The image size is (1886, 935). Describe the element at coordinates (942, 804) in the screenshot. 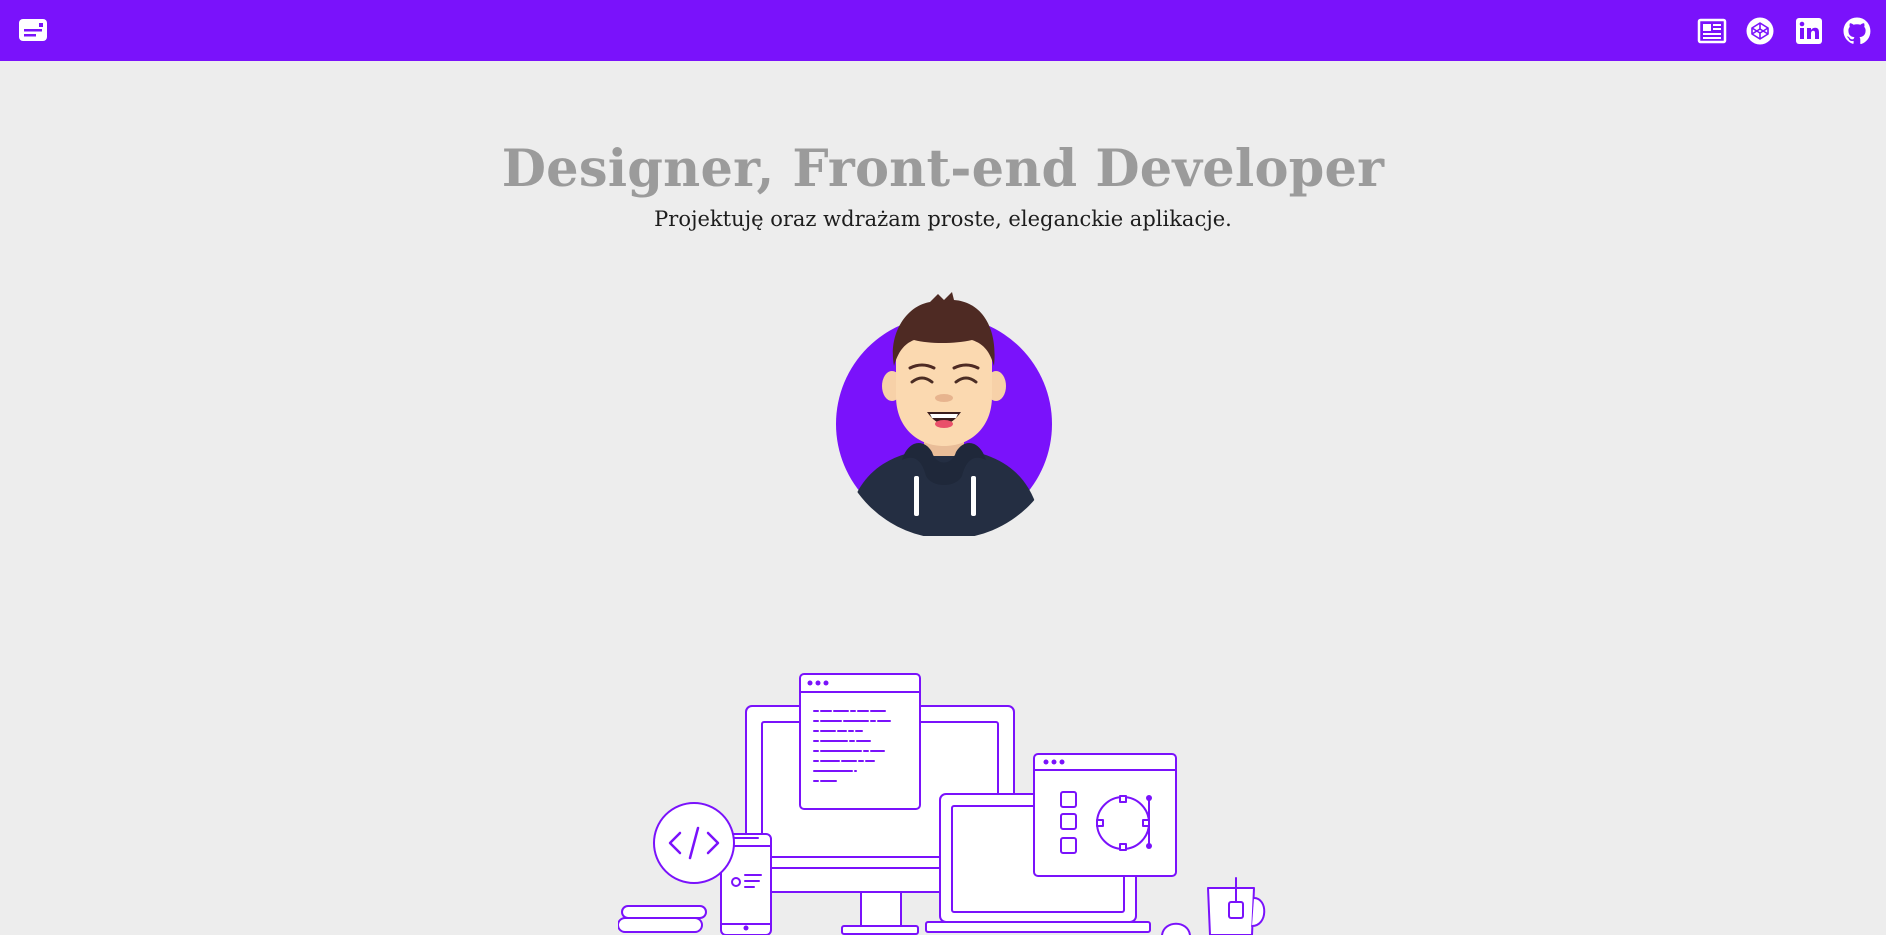

I see `devices-illustration` at that location.